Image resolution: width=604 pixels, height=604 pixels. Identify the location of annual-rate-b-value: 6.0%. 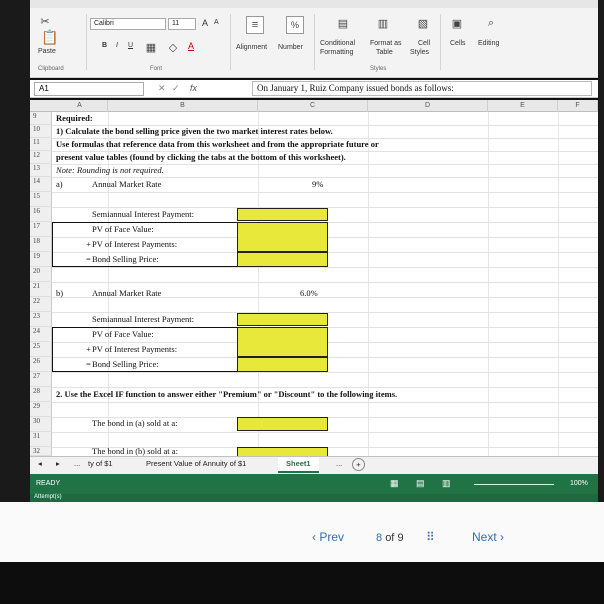
(309, 293).